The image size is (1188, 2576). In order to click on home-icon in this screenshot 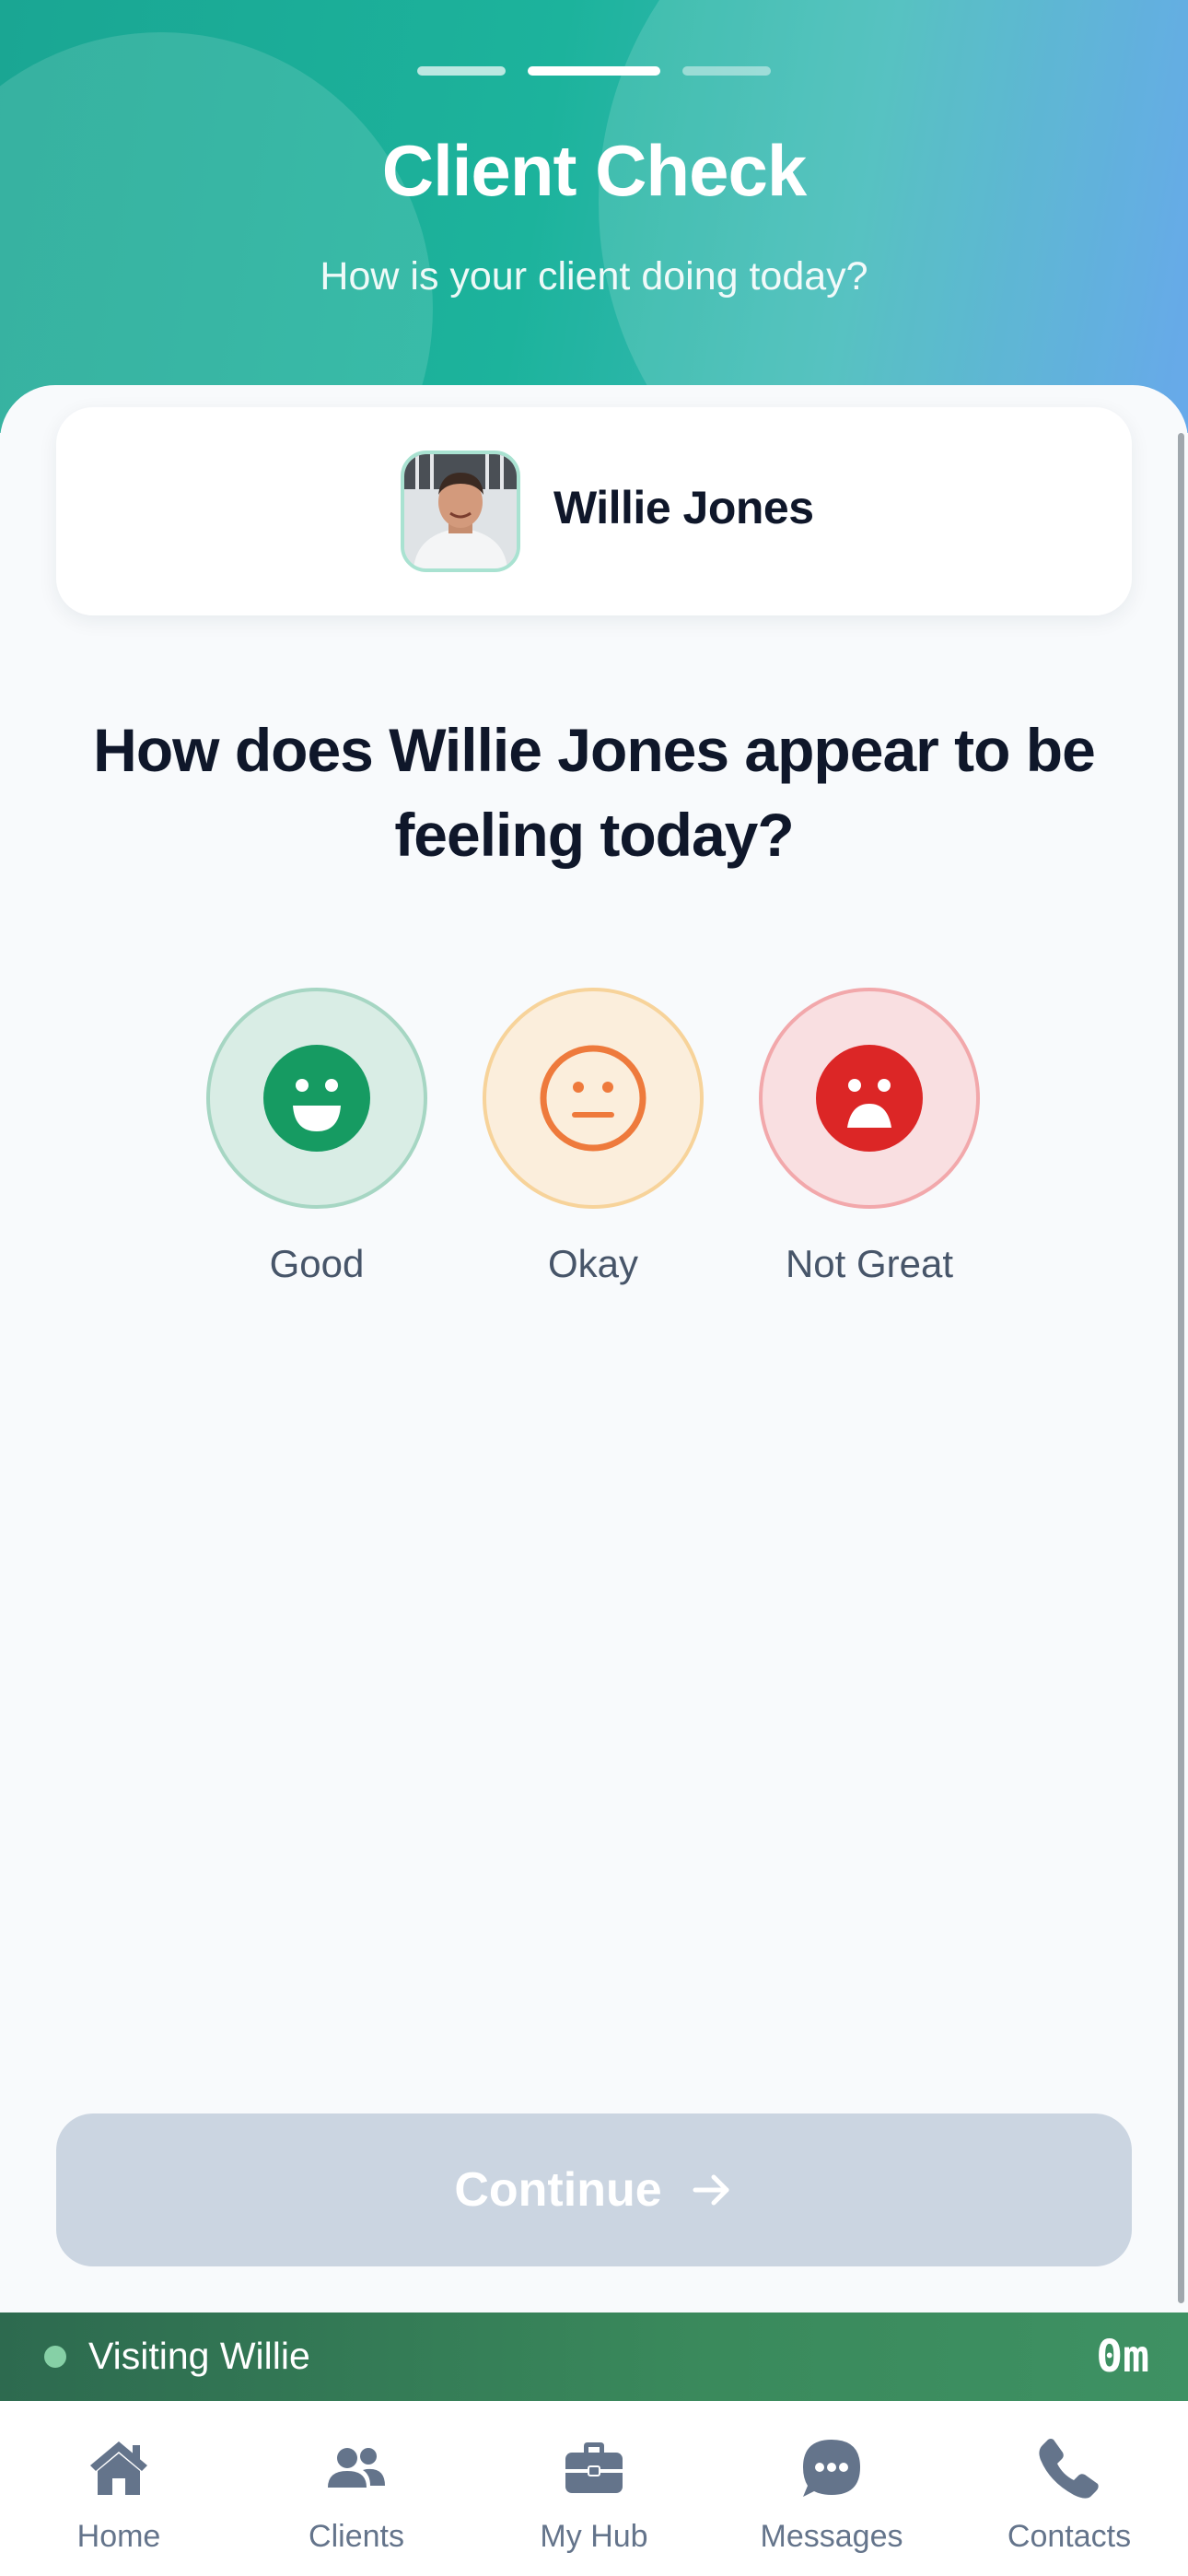, I will do `click(119, 2468)`.